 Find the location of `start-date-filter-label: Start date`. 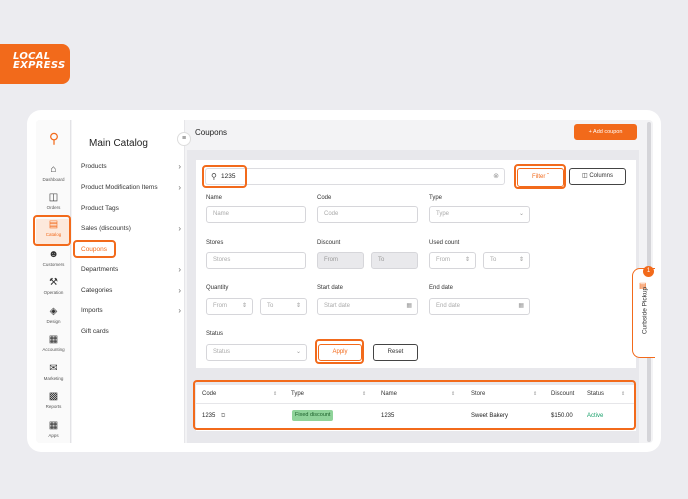

start-date-filter-label: Start date is located at coordinates (330, 288).